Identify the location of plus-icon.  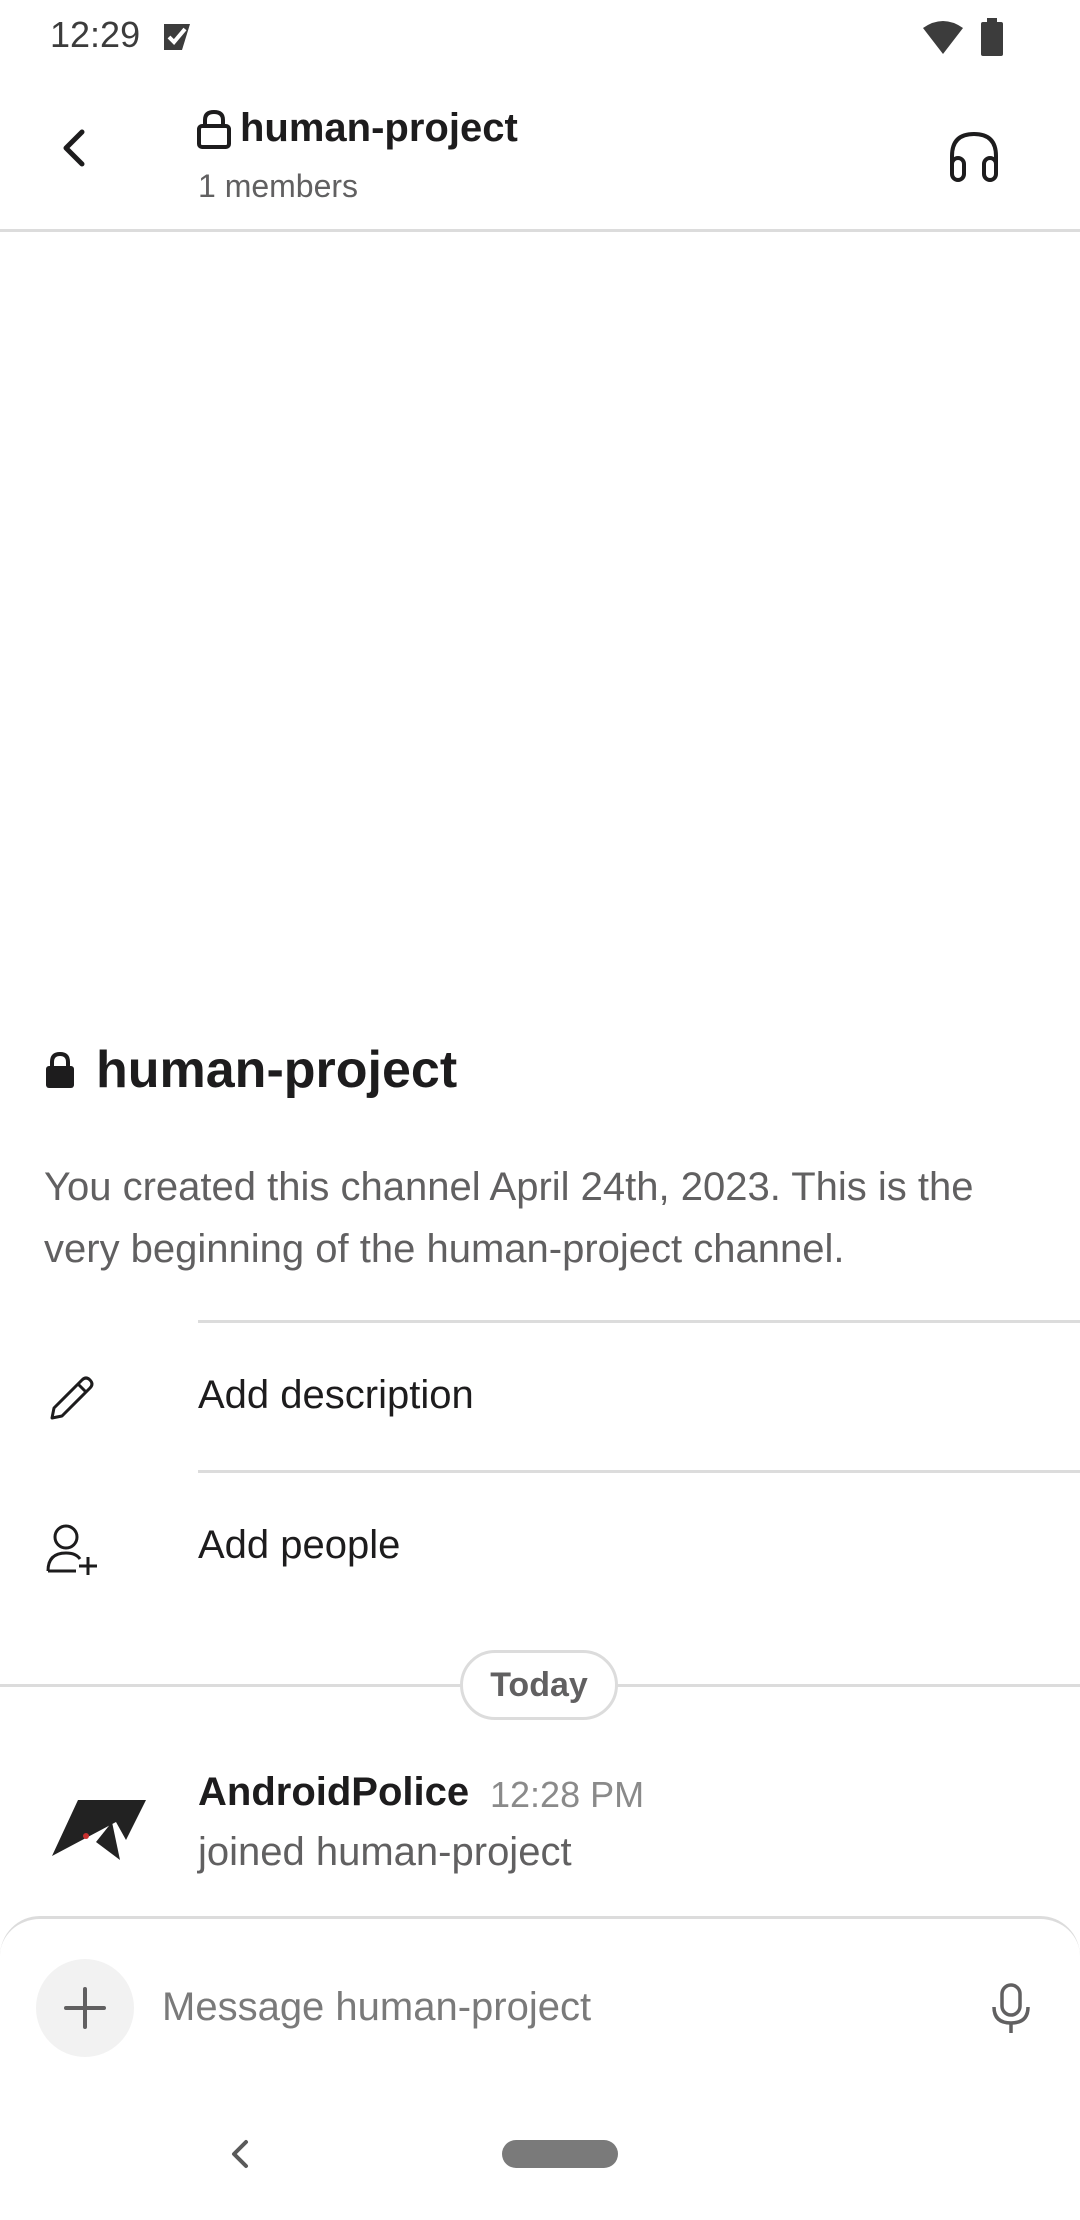
(85, 2008).